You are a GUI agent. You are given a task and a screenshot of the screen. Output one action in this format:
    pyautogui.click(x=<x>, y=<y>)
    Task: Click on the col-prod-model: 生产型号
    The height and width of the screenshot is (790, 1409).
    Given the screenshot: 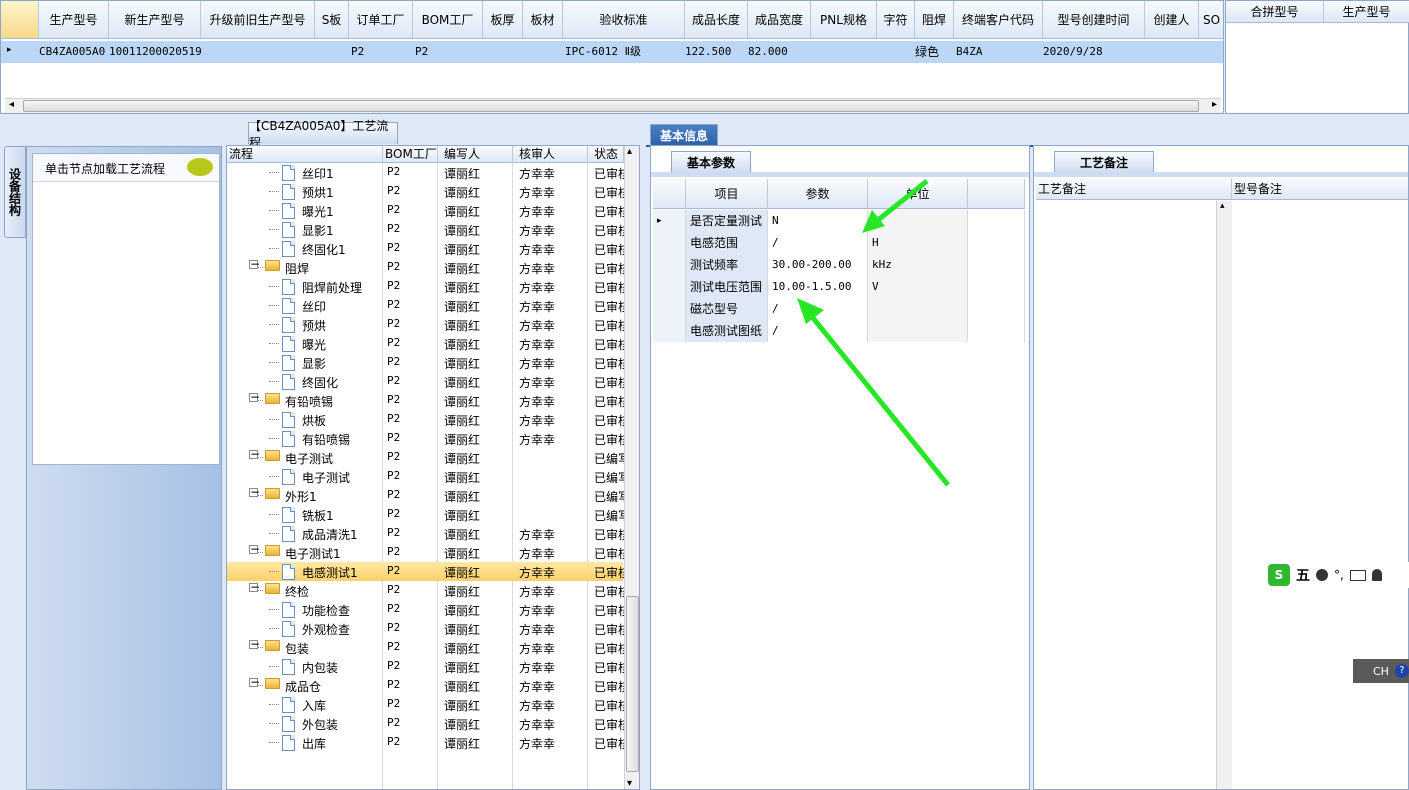 What is the action you would take?
    pyautogui.click(x=1366, y=12)
    